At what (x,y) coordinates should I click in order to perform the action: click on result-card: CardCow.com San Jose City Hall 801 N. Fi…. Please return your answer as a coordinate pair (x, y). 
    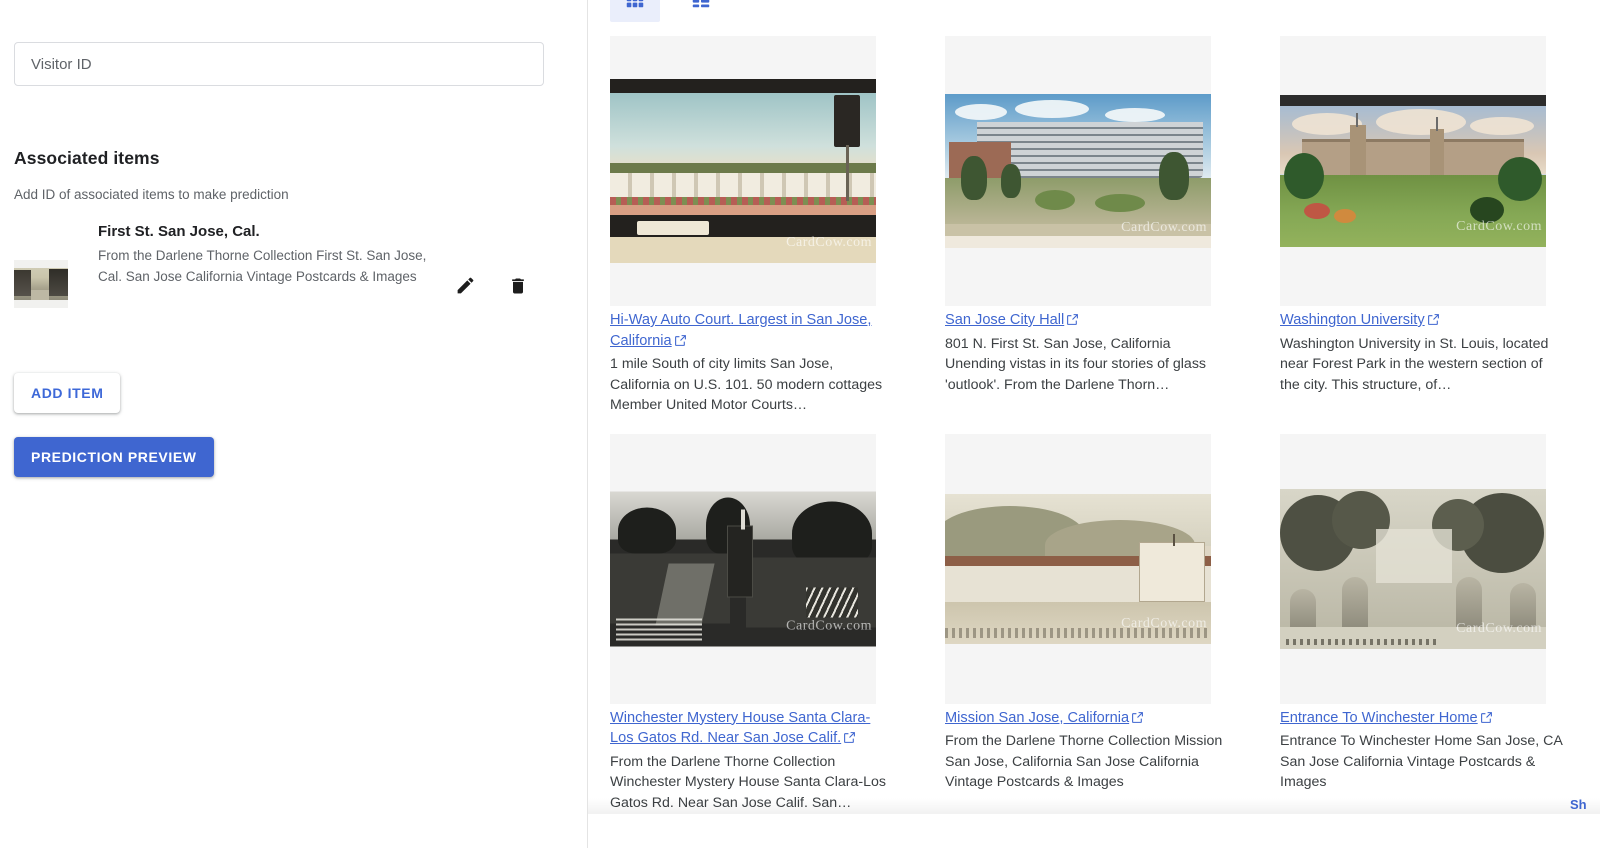
    Looking at the image, I should click on (1096, 226).